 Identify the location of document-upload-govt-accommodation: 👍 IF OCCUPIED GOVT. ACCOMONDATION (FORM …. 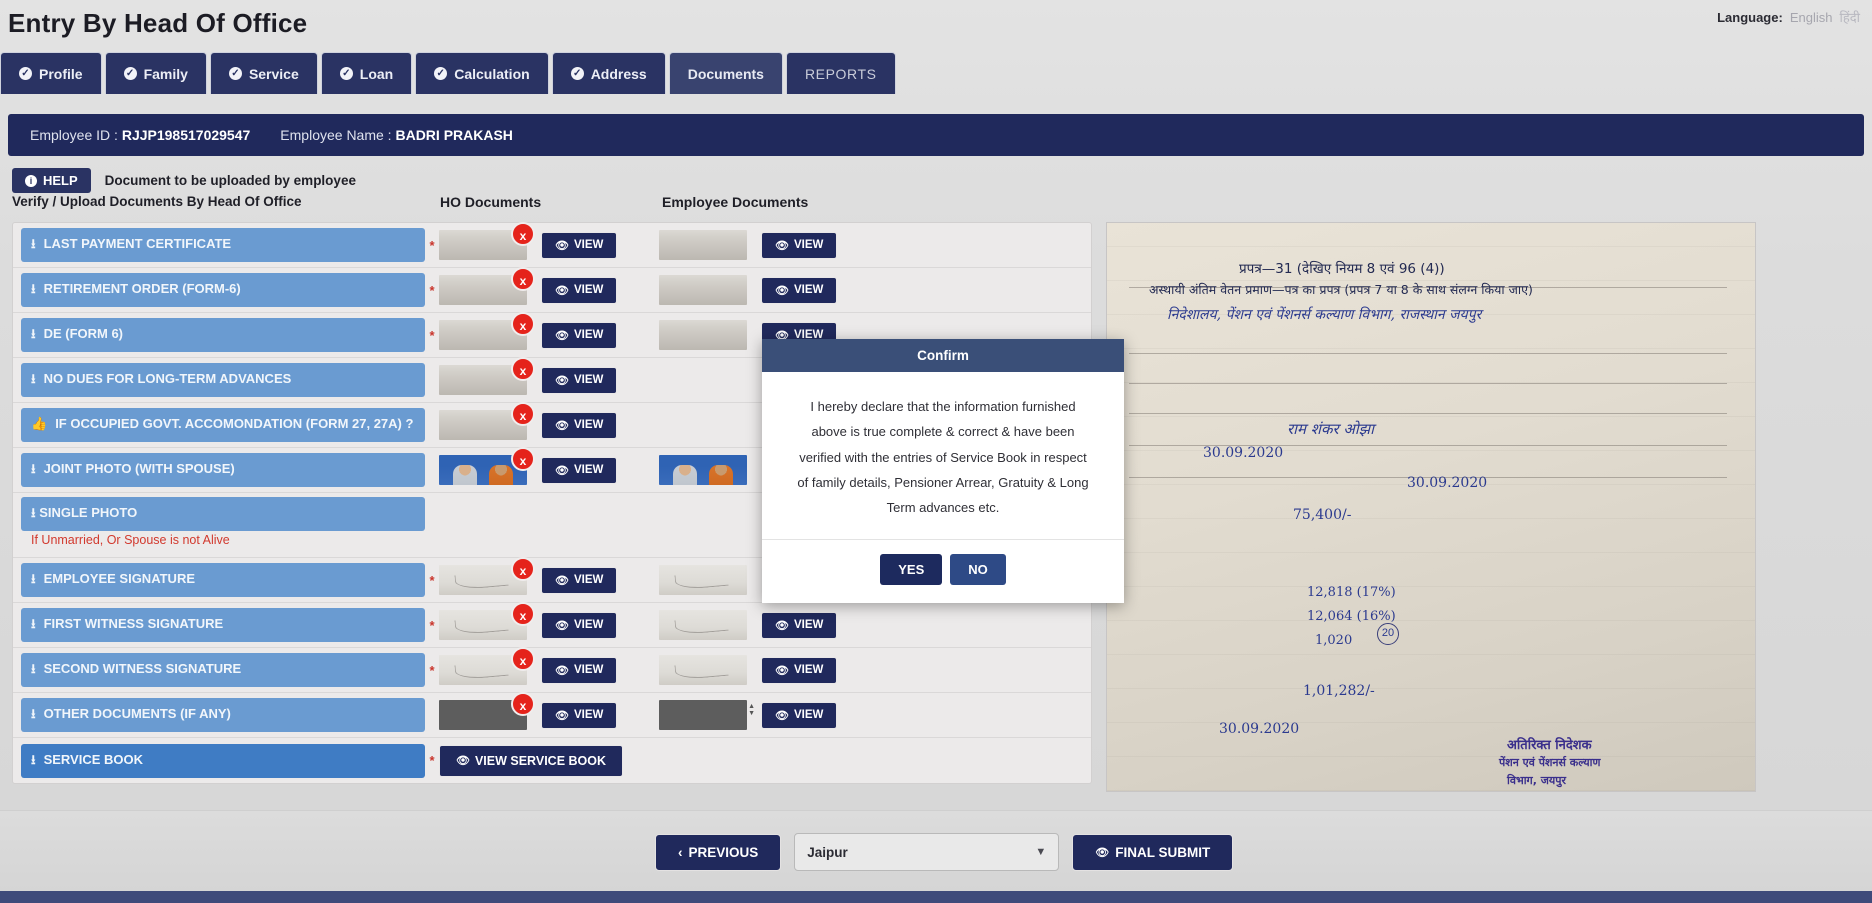
(223, 425).